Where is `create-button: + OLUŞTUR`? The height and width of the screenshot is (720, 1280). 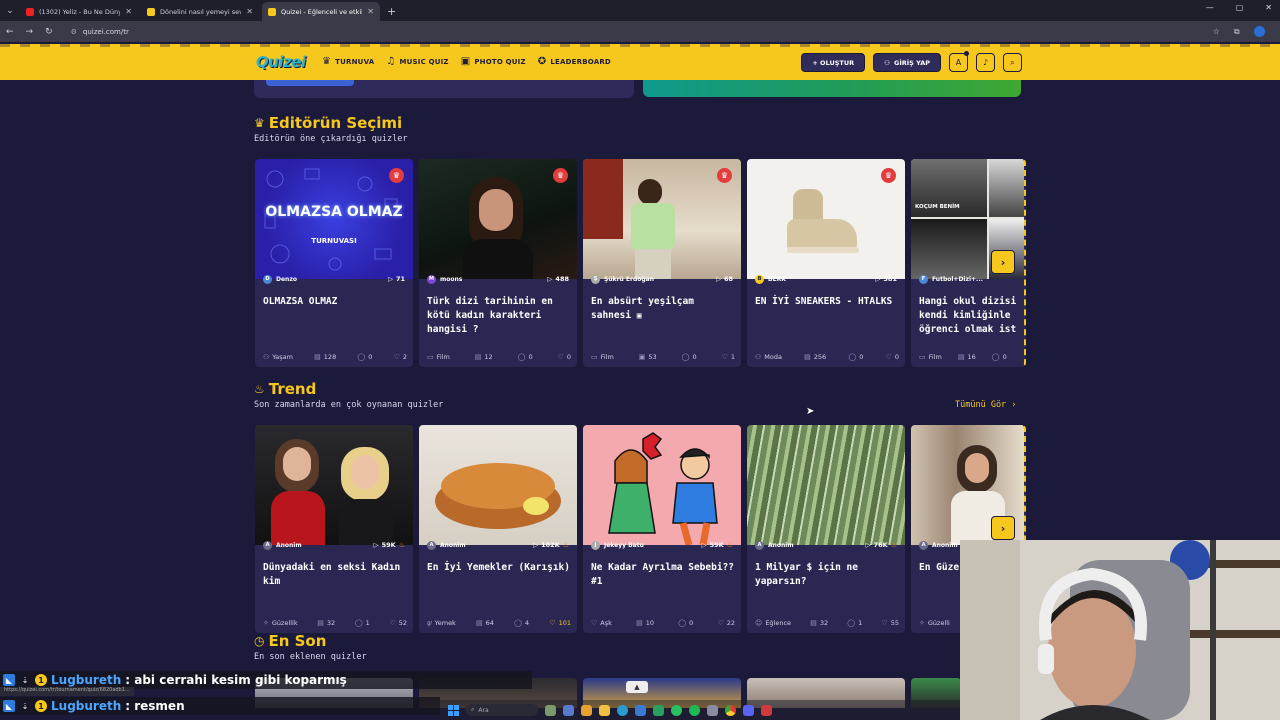 create-button: + OLUŞTUR is located at coordinates (833, 62).